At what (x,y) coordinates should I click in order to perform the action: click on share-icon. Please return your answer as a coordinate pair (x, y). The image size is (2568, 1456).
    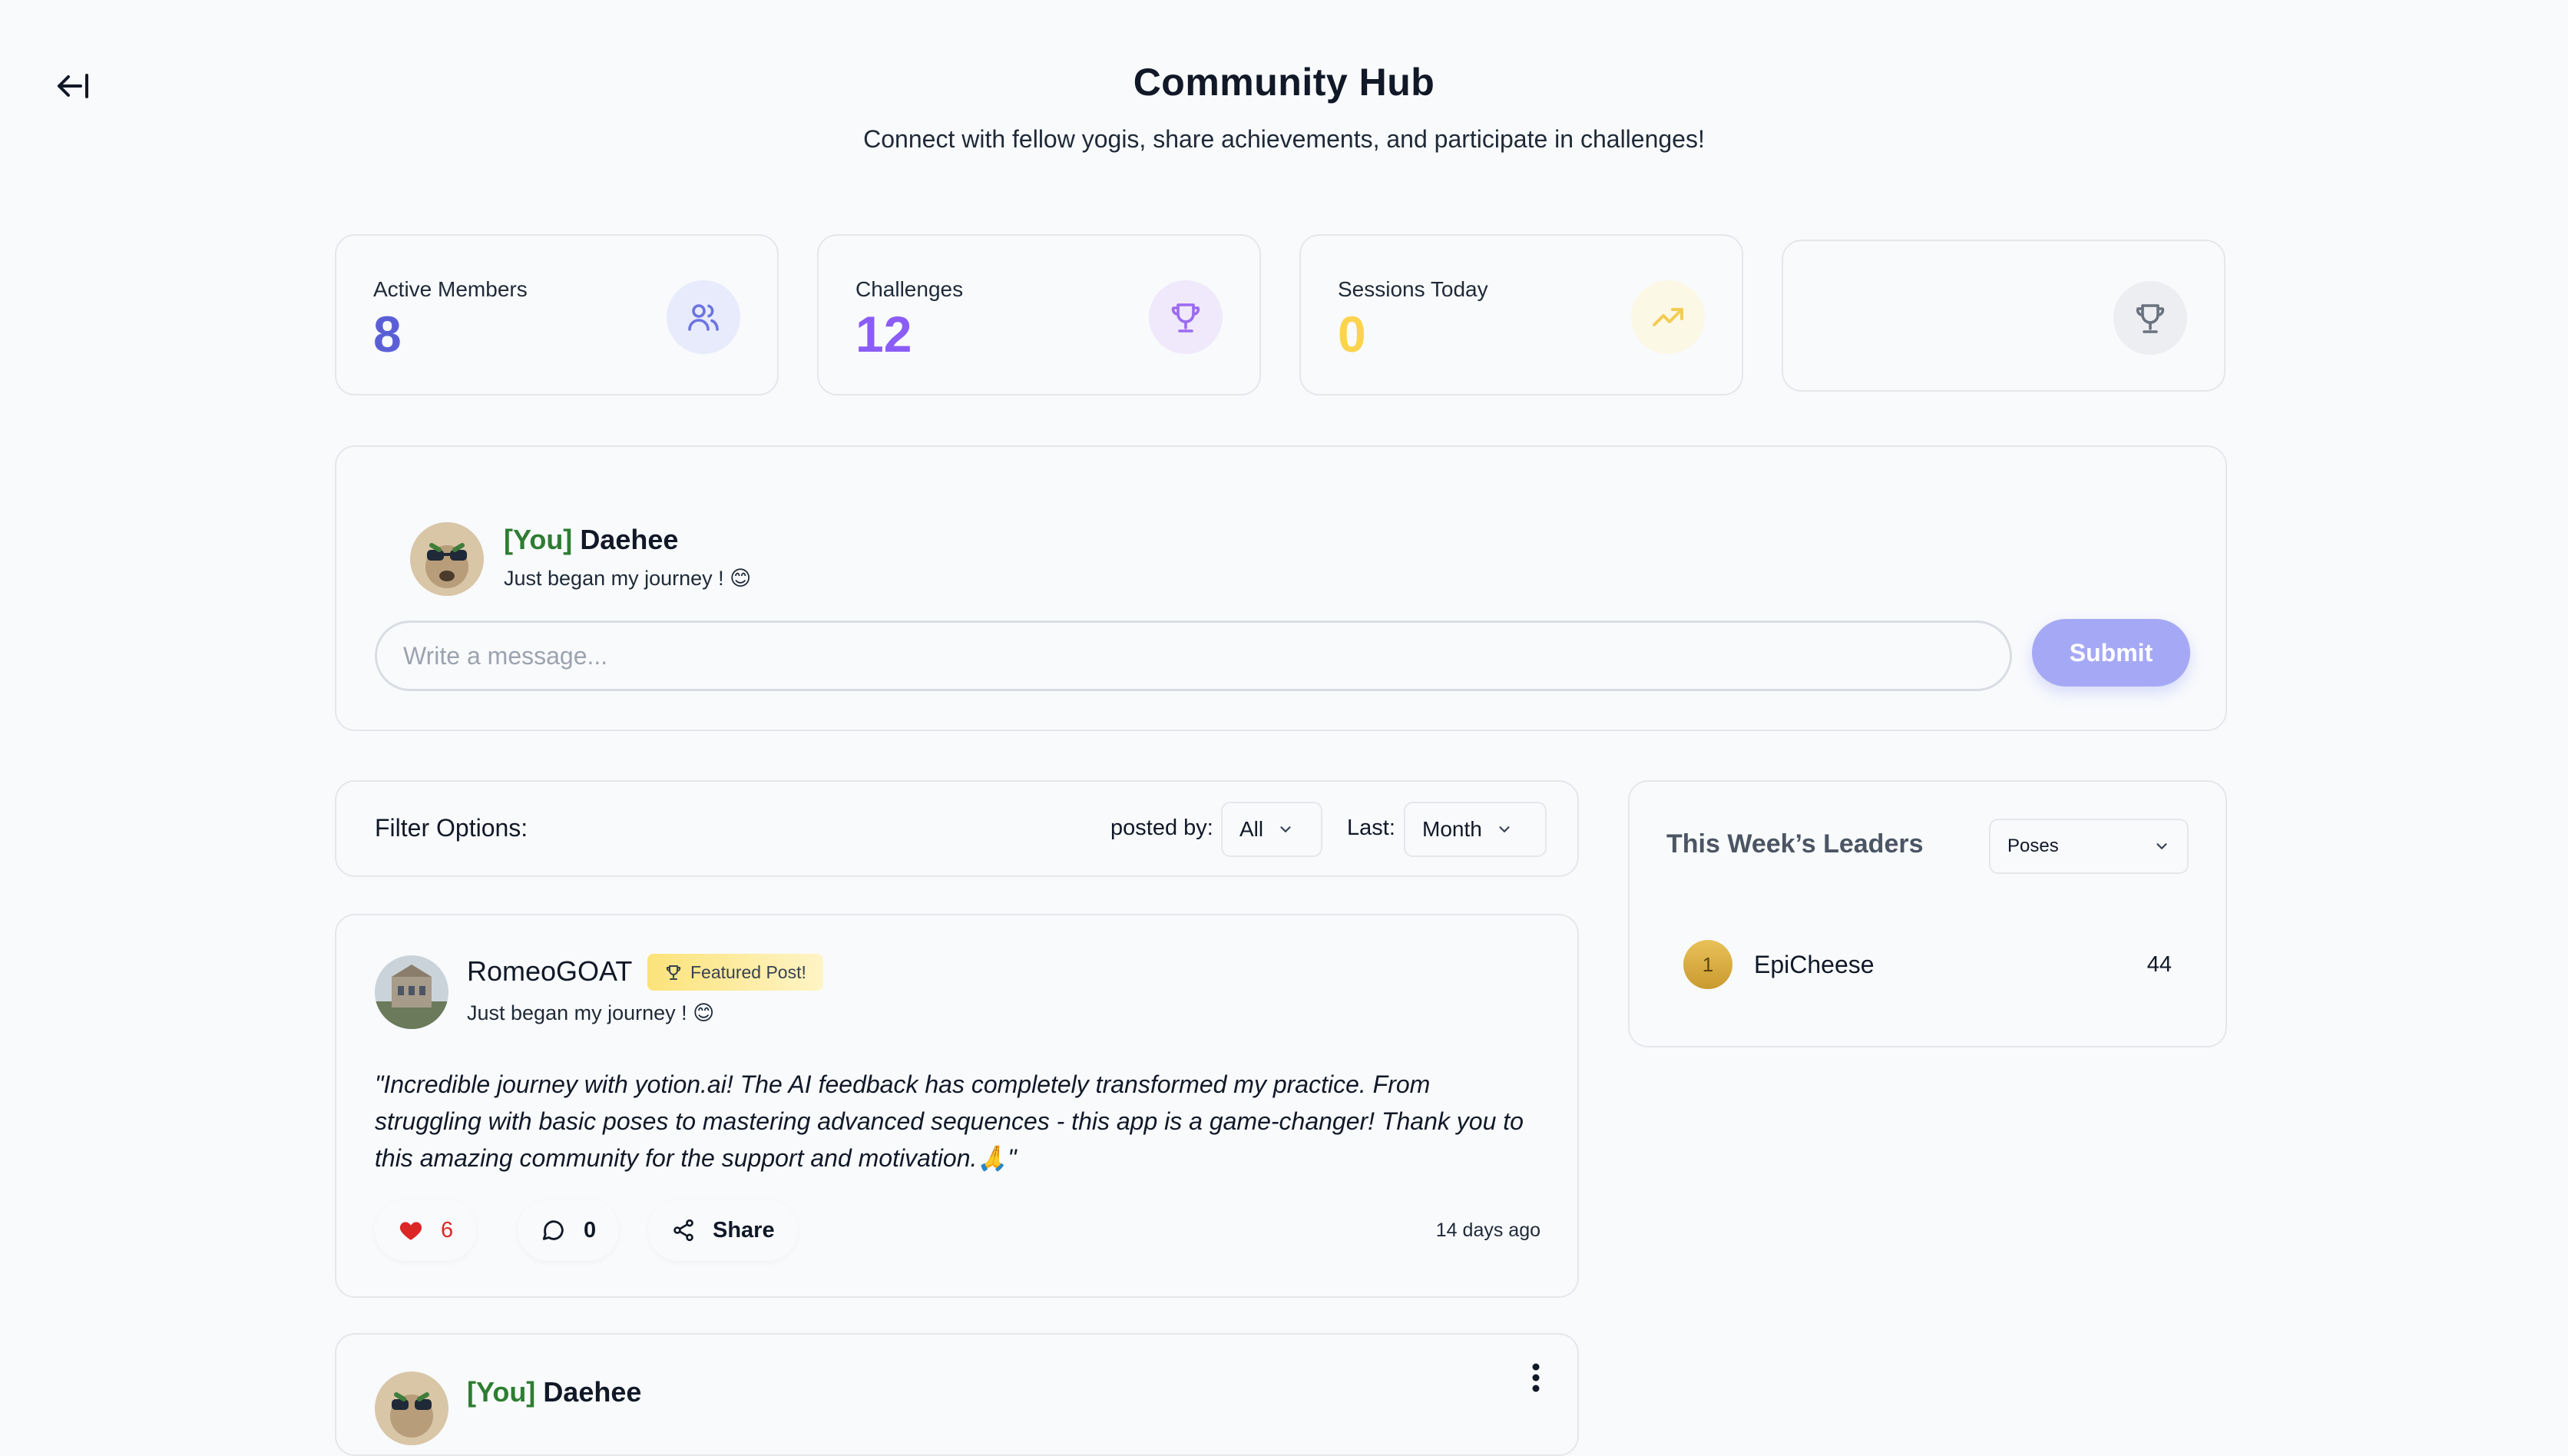
    Looking at the image, I should click on (683, 1230).